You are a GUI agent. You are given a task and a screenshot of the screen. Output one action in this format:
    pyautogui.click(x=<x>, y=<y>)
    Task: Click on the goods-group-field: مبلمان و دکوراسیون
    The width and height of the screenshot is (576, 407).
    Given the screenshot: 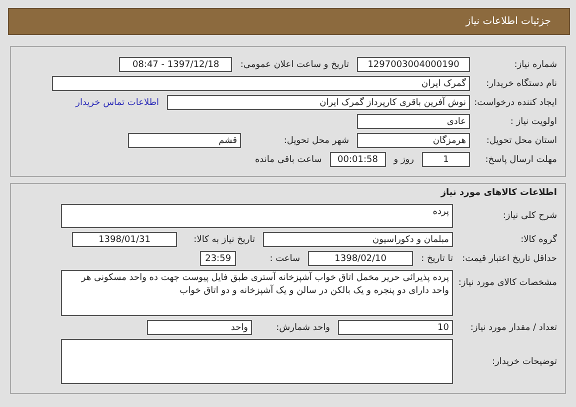 What is the action you would take?
    pyautogui.click(x=358, y=239)
    